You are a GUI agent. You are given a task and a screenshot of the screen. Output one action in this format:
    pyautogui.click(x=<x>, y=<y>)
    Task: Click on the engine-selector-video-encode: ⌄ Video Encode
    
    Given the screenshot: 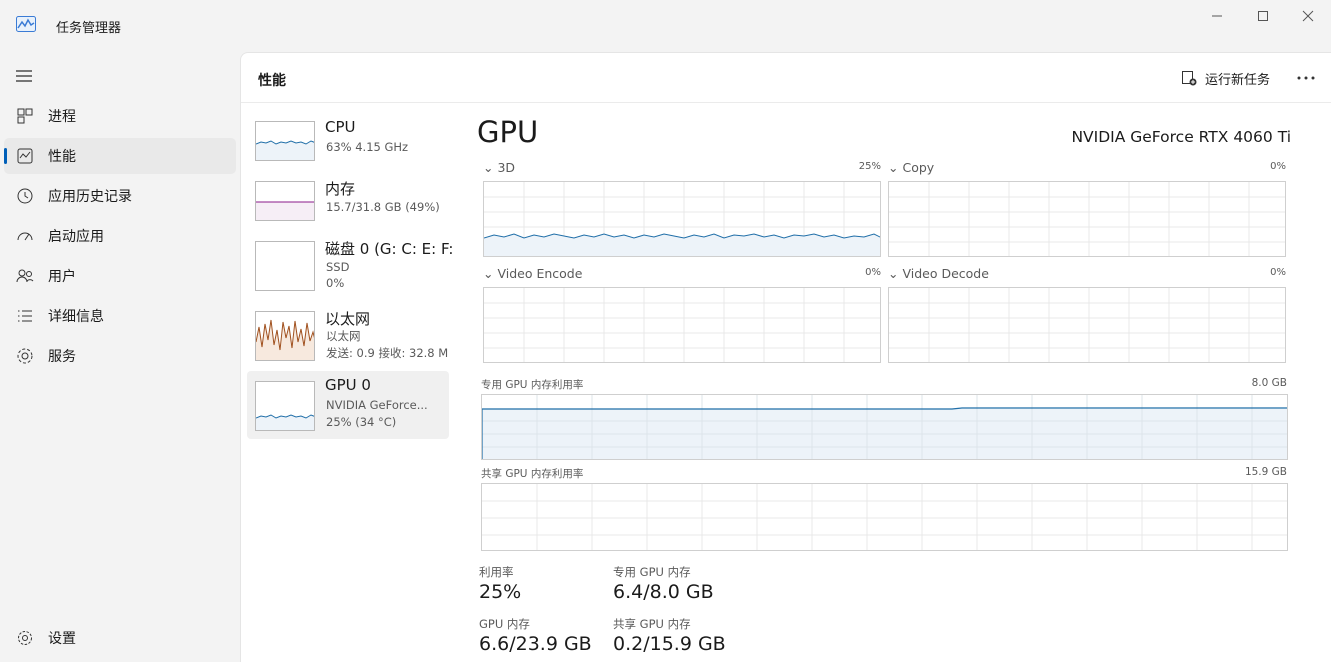 What is the action you would take?
    pyautogui.click(x=532, y=273)
    